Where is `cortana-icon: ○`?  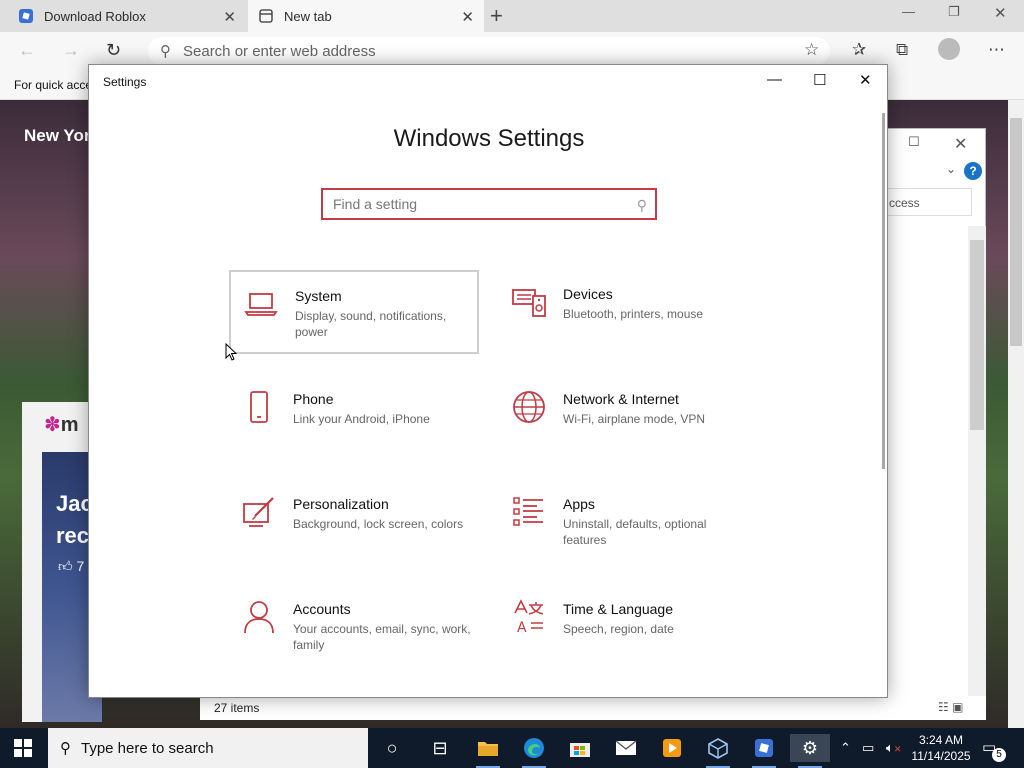 cortana-icon: ○ is located at coordinates (392, 748).